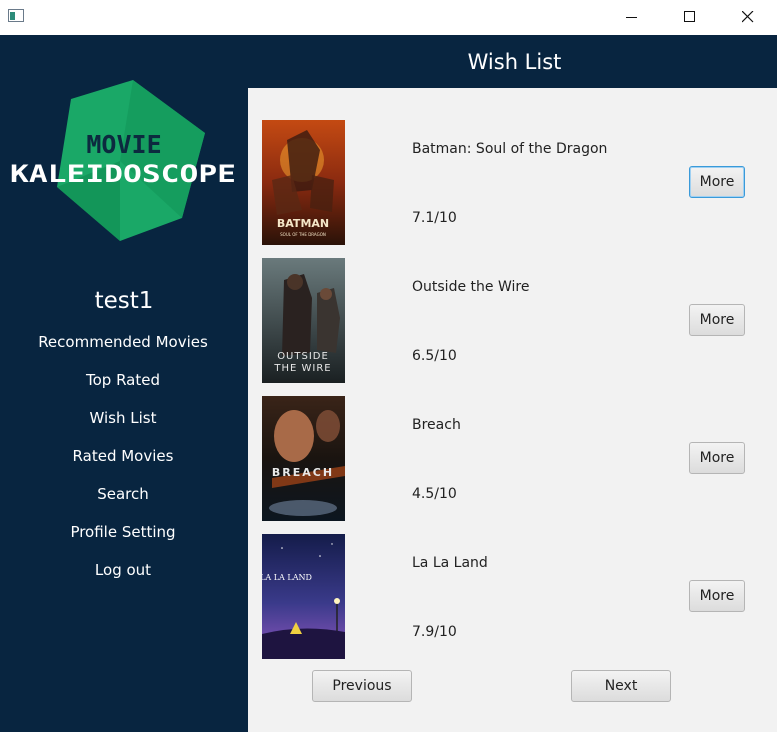 This screenshot has height=732, width=777. I want to click on window-titlebar, so click(388, 17).